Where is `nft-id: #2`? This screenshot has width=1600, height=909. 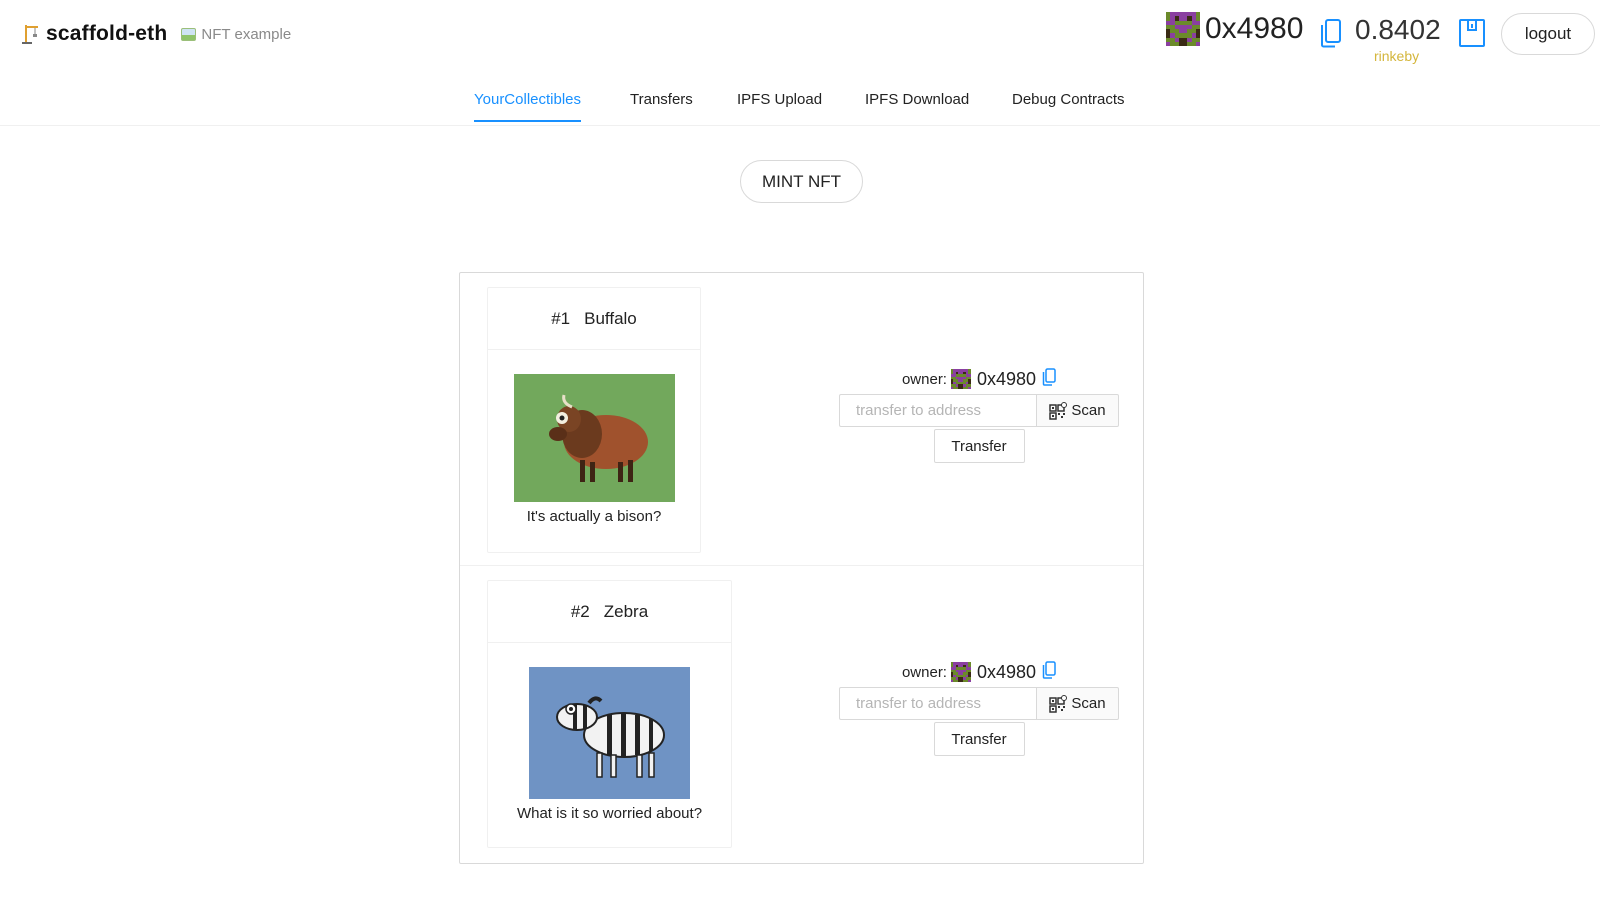
nft-id: #2 is located at coordinates (580, 611).